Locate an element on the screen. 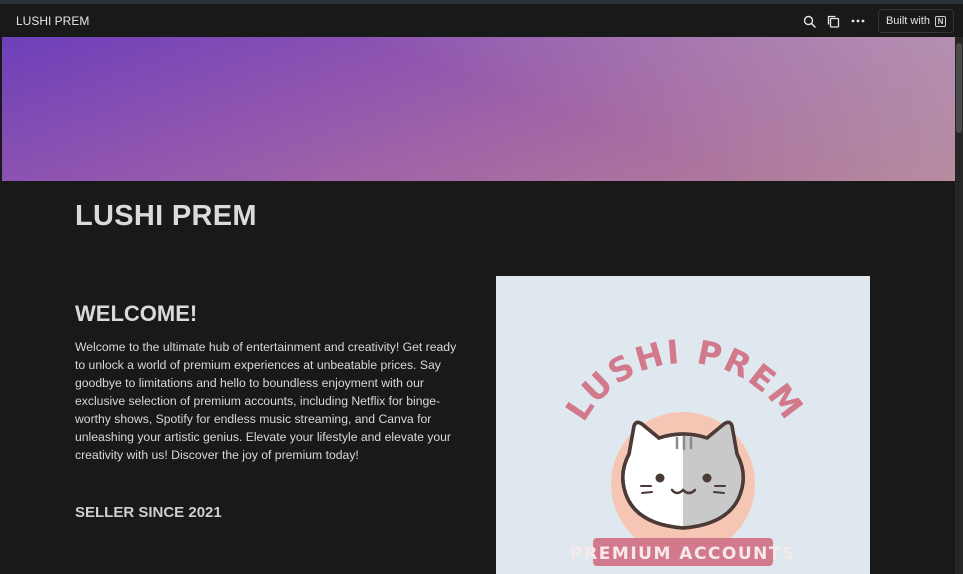 This screenshot has height=574, width=963. cat-face-icon is located at coordinates (683, 475).